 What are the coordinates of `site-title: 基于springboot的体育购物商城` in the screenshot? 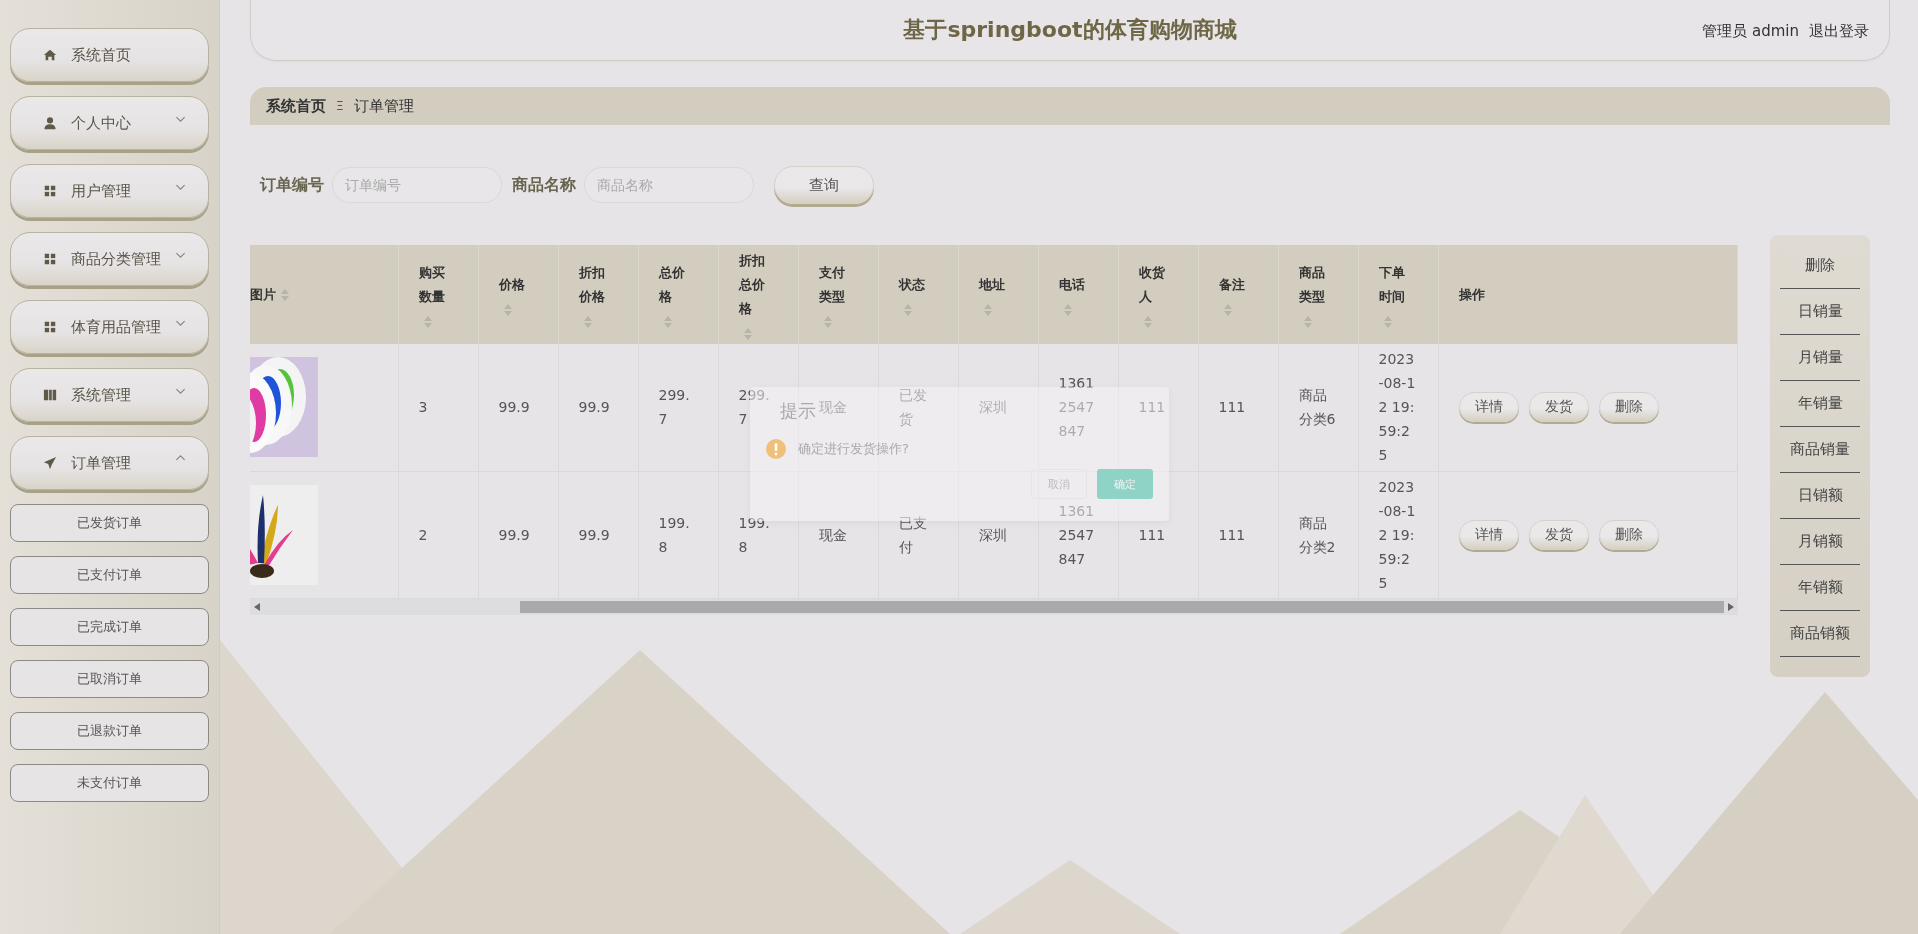 It's located at (1070, 30).